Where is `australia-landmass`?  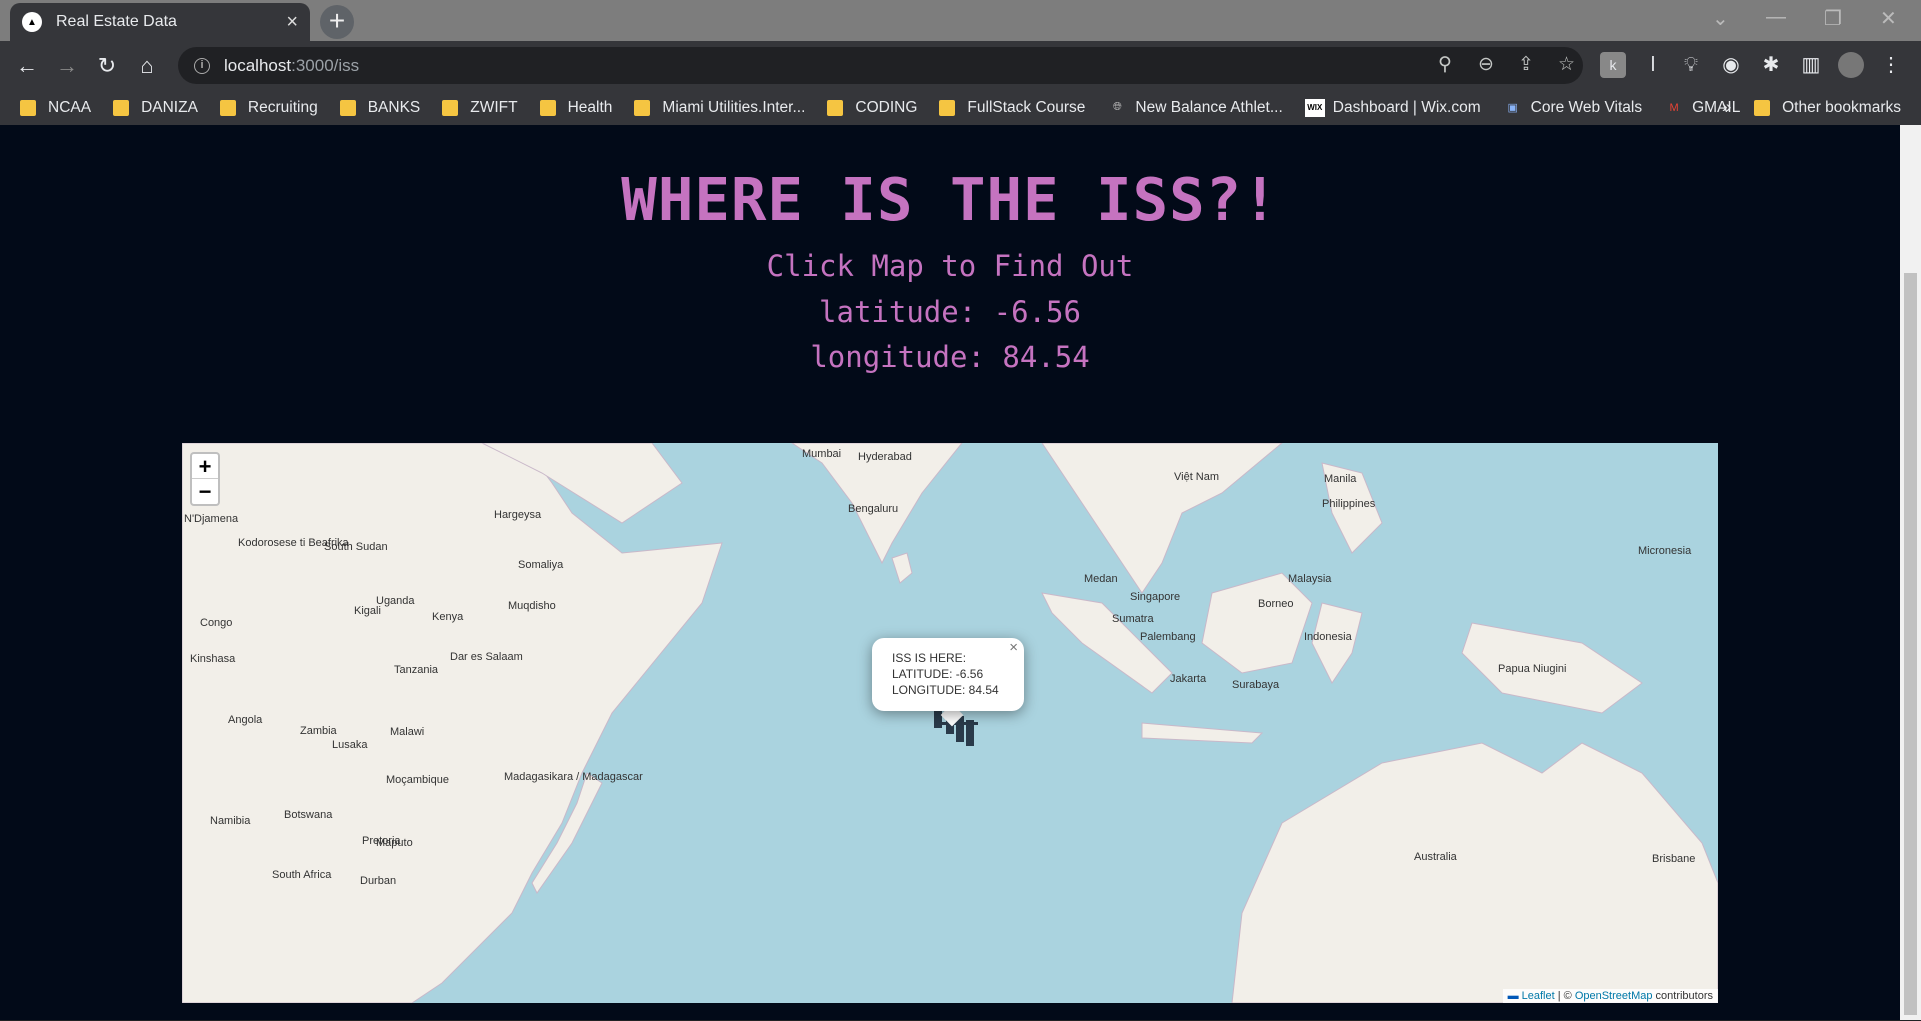 australia-landmass is located at coordinates (1474, 872).